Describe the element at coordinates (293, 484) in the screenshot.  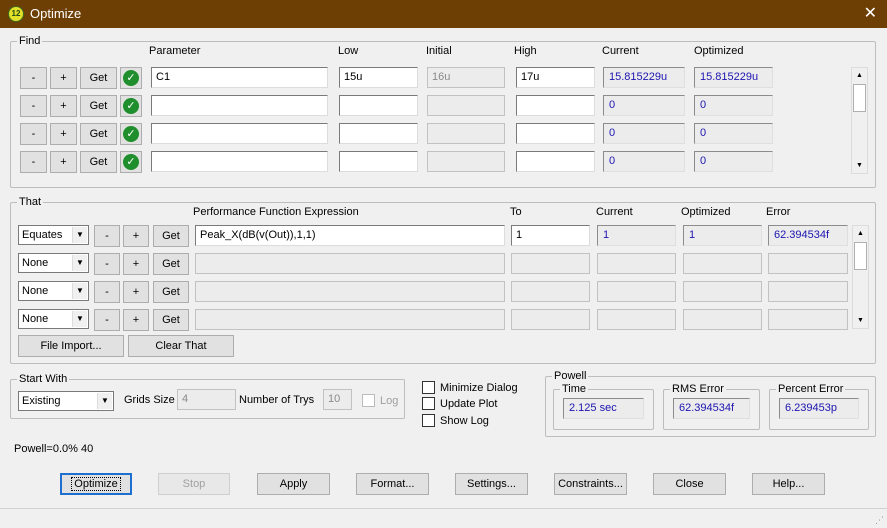
I see `apply-button: Apply` at that location.